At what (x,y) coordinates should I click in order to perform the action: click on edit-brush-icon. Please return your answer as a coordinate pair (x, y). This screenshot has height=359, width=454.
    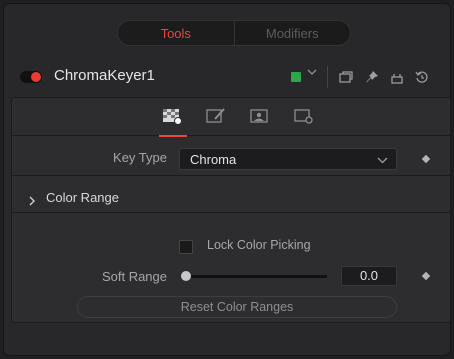
    Looking at the image, I should click on (216, 116).